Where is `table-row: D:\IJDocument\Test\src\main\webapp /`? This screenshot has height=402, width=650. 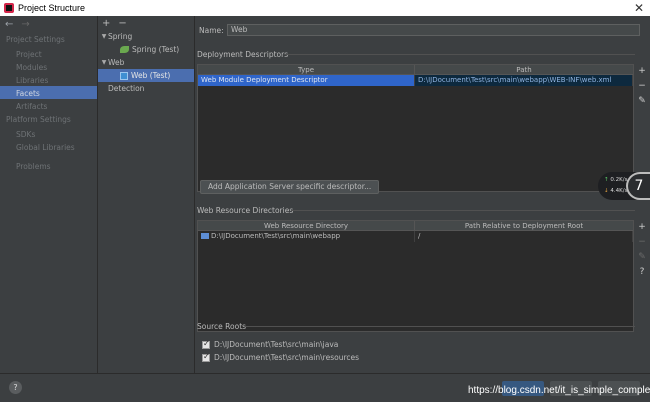
table-row: D:\IJDocument\Test\src\main\webapp / is located at coordinates (415, 236).